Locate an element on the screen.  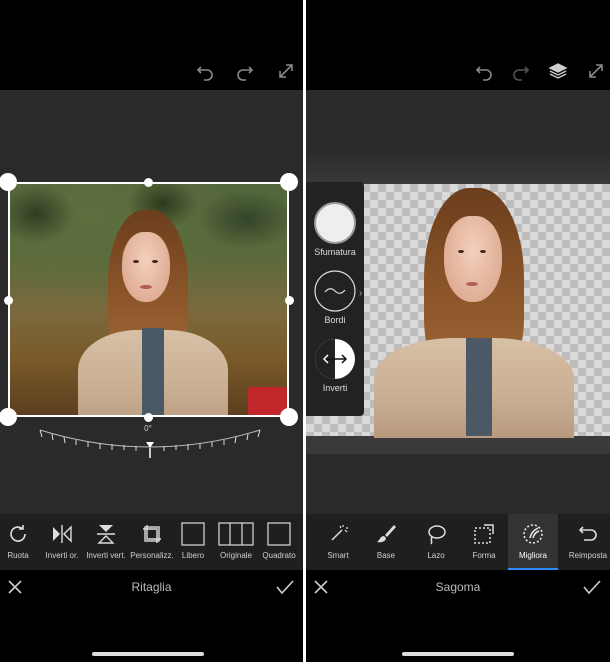
flip-vertical-icon is located at coordinates (106, 534).